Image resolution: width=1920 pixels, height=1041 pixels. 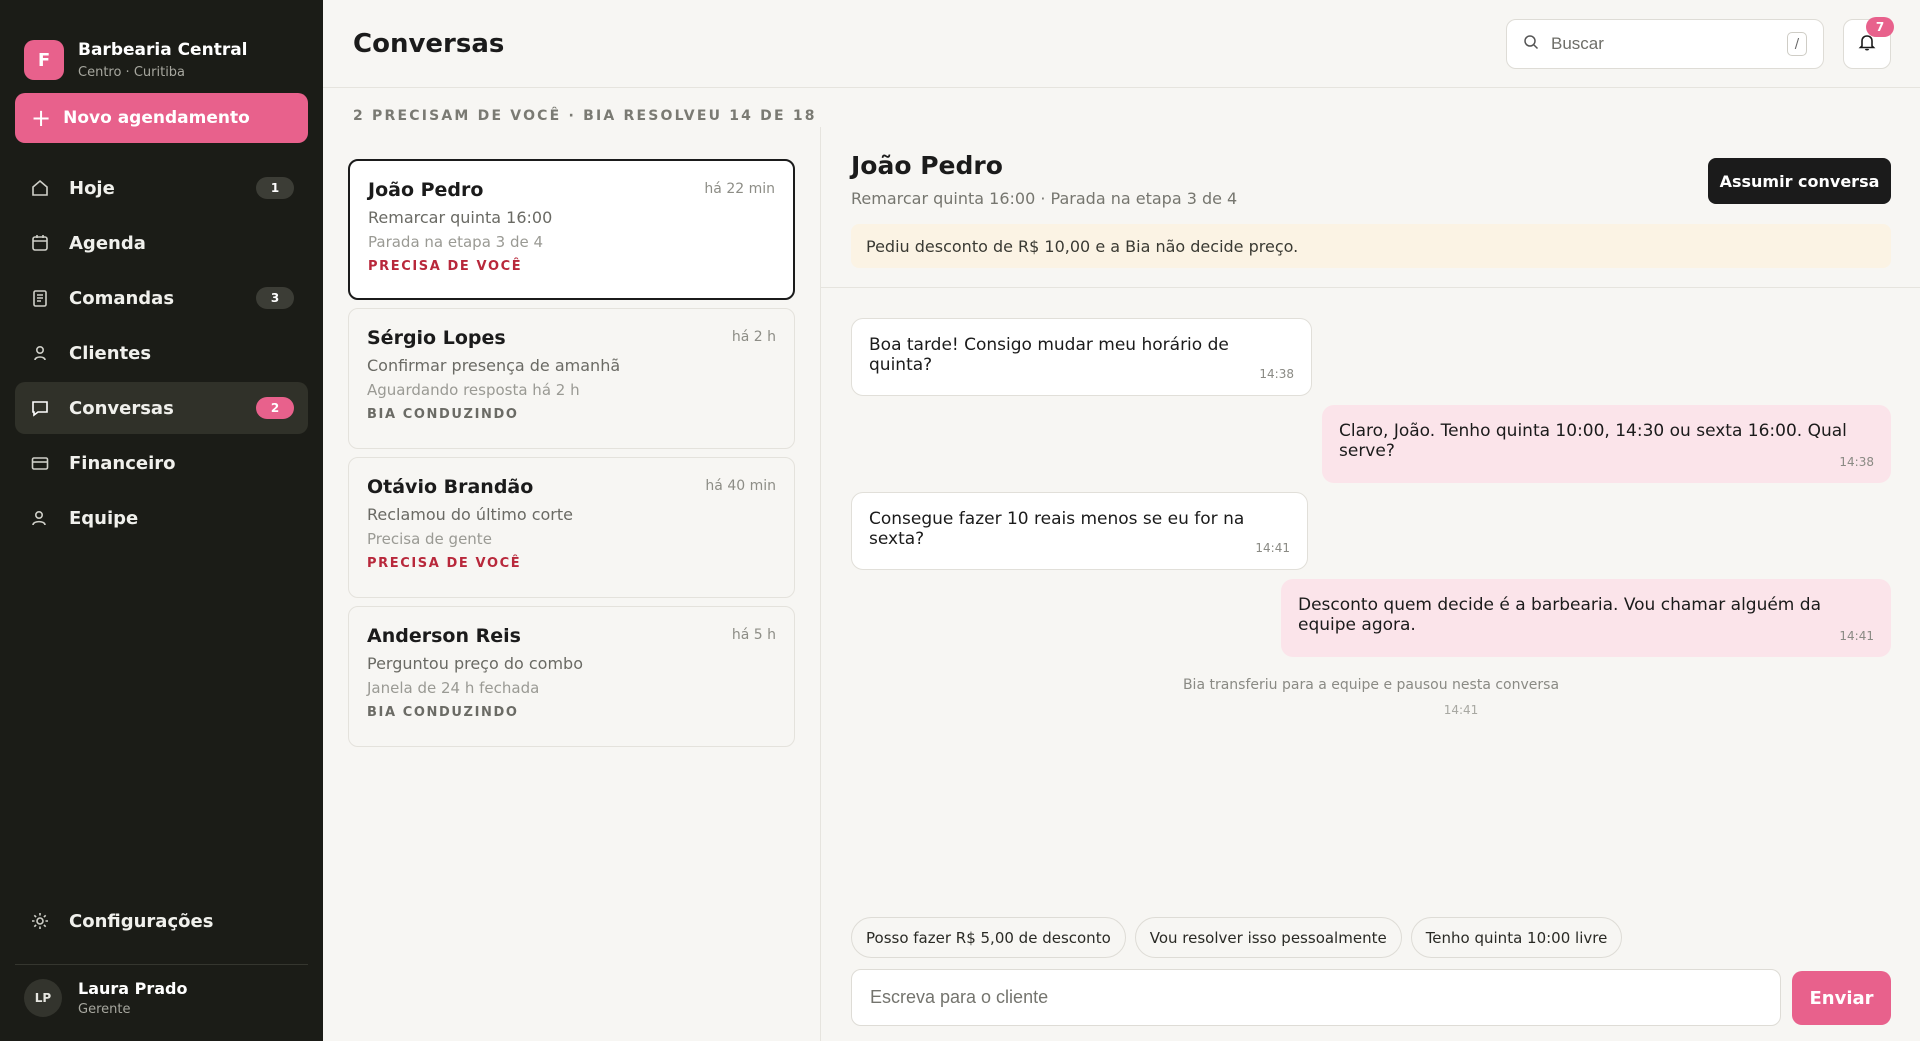 What do you see at coordinates (470, 514) in the screenshot?
I see `conversation-subject: Reclamou do último corte` at bounding box center [470, 514].